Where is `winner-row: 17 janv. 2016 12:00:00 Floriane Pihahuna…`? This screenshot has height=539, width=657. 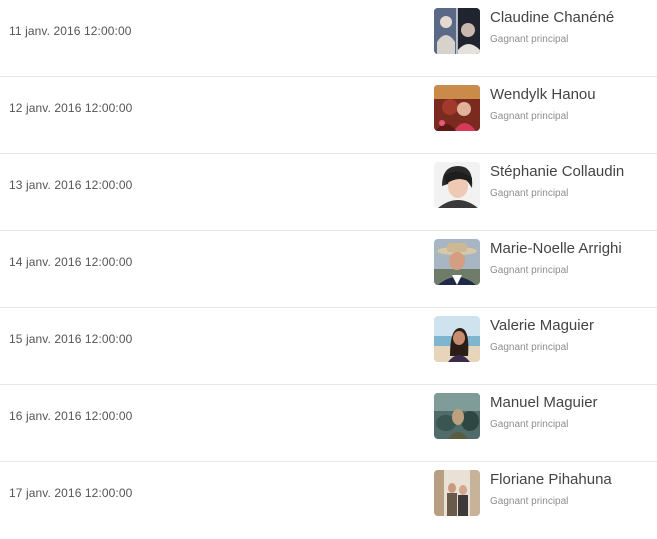
winner-row: 17 janv. 2016 12:00:00 Floriane Pihahuna… is located at coordinates (328, 500).